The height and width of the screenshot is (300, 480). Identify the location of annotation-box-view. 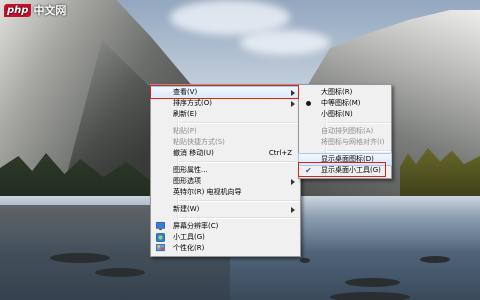
(224, 92).